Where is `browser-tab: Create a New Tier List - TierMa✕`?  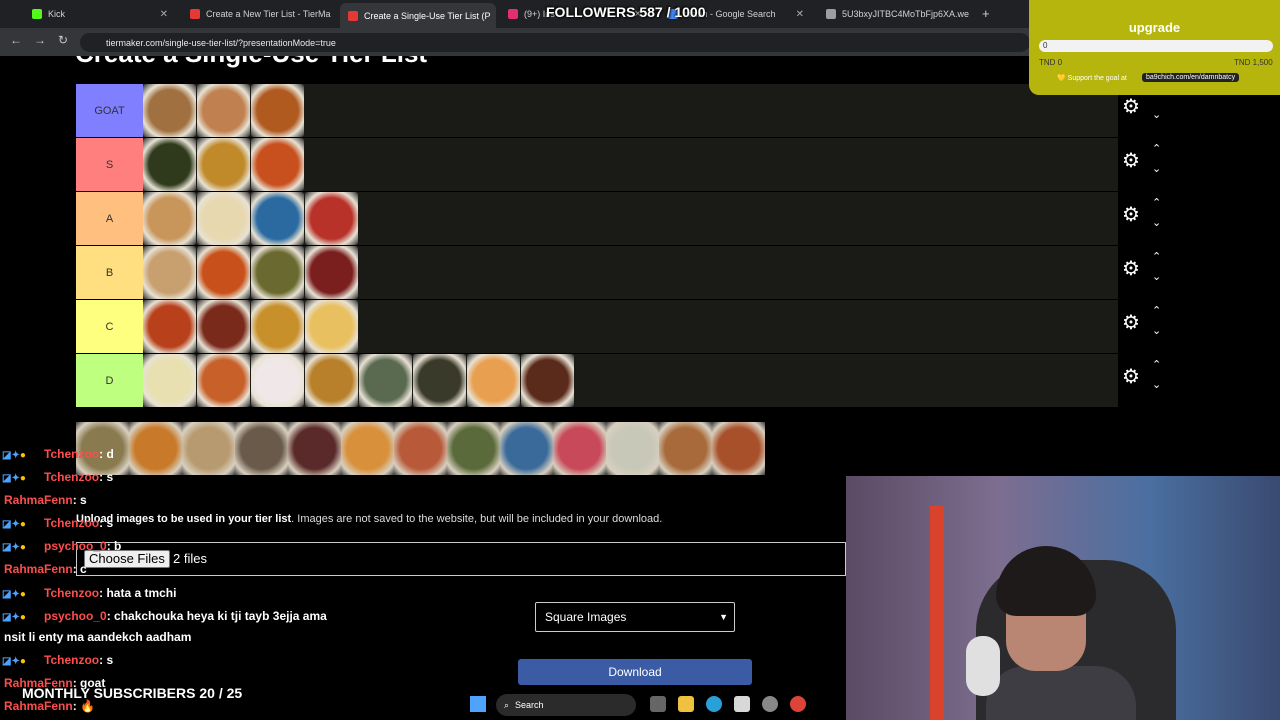
browser-tab: Create a New Tier List - TierMa✕ is located at coordinates (258, 14).